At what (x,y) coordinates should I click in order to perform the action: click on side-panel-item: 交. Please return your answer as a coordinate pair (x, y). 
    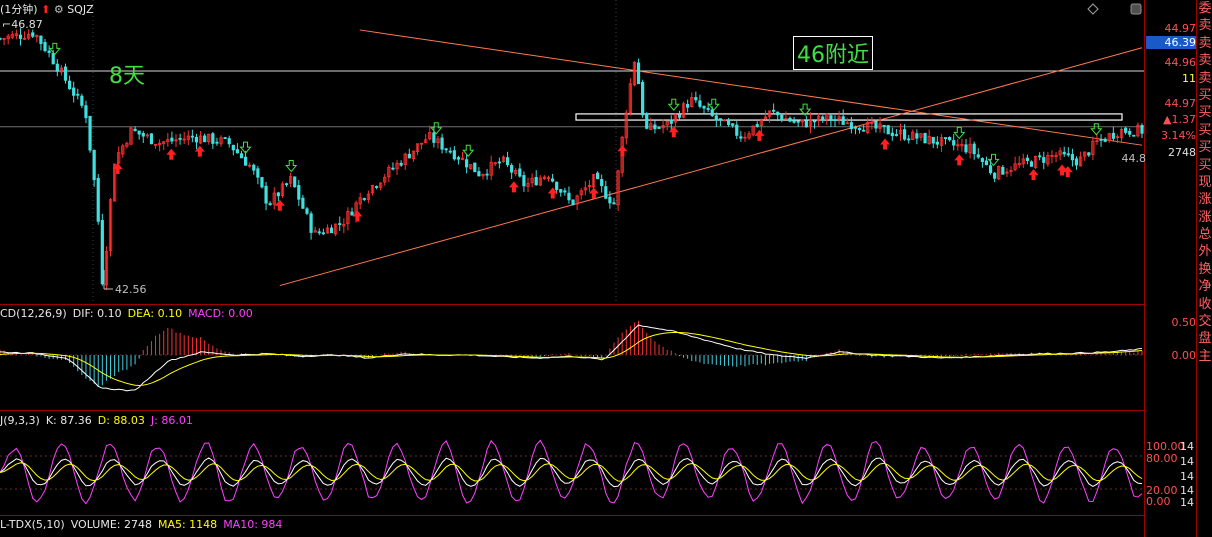
    Looking at the image, I should click on (1205, 321).